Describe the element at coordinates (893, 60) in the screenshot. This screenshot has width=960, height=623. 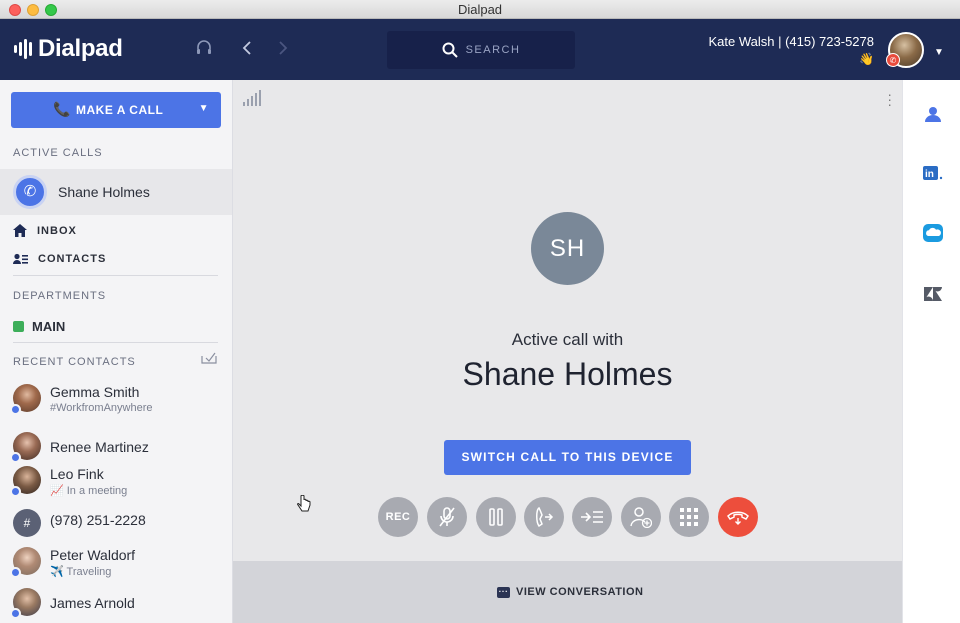
I see `call-status-badge-icon: ✆` at that location.